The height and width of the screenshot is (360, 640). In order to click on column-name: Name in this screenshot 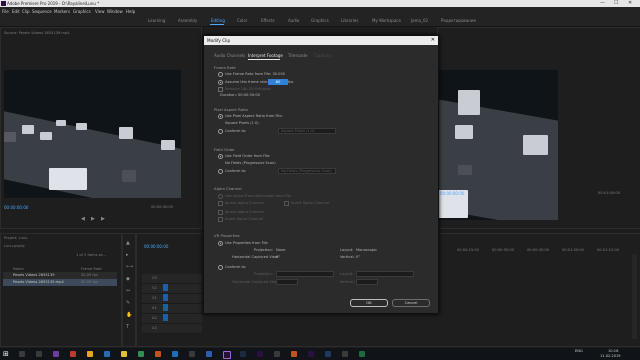, I will do `click(18, 269)`.